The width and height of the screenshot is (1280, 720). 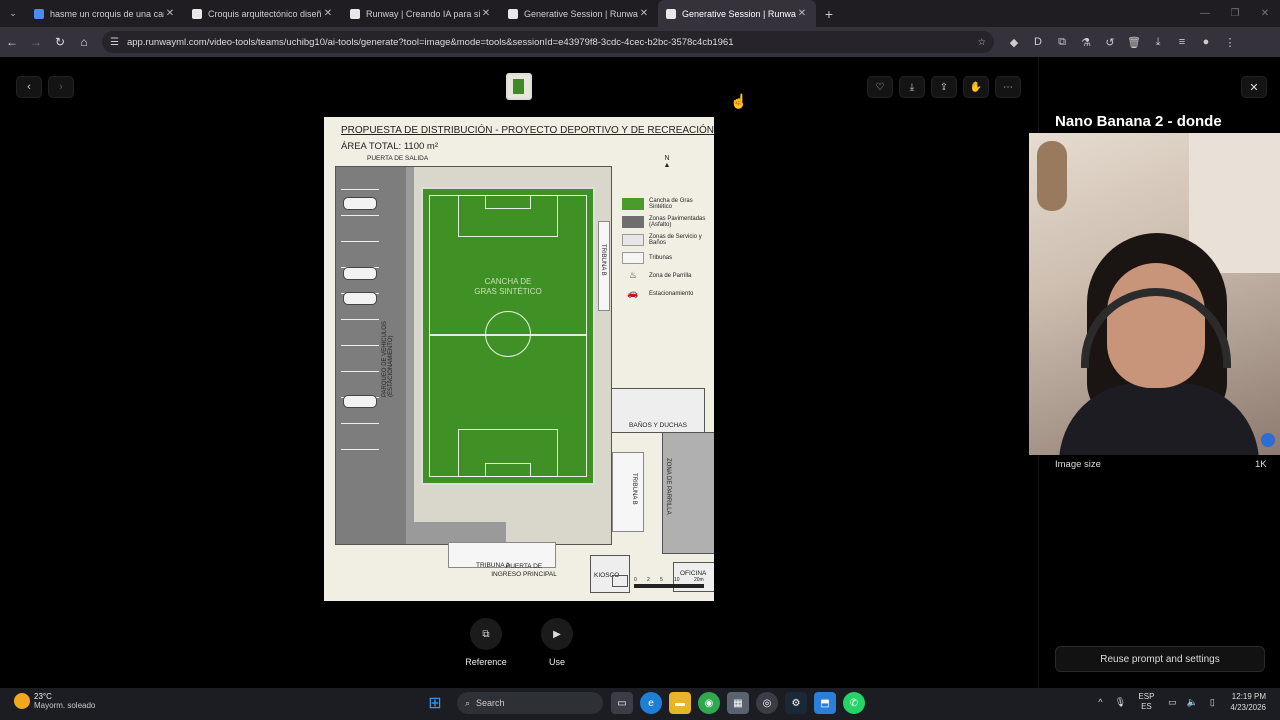 I want to click on extension-d-icon: D, so click(x=1038, y=42).